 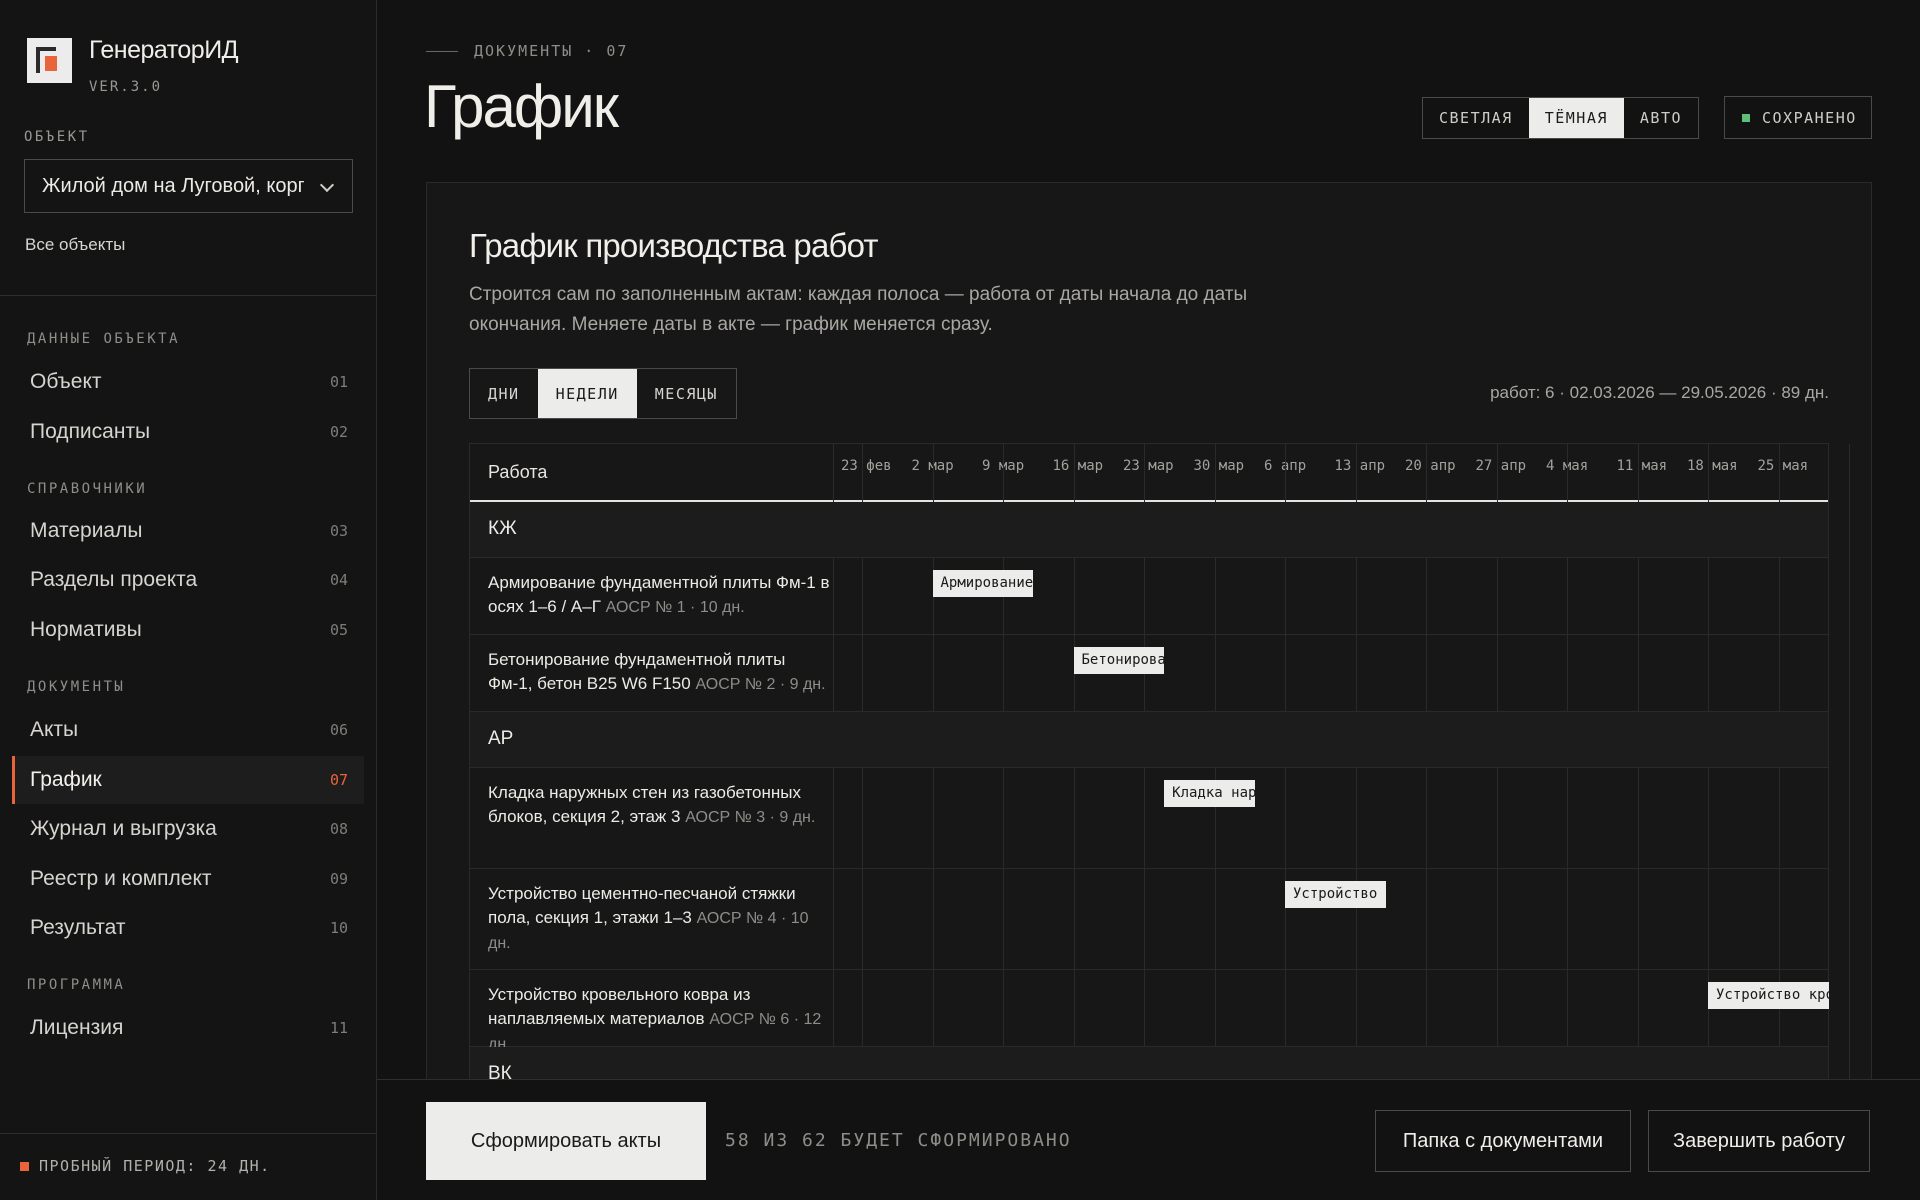 I want to click on sidebar-item: Журнал и выгрузка 08, so click(x=188, y=829).